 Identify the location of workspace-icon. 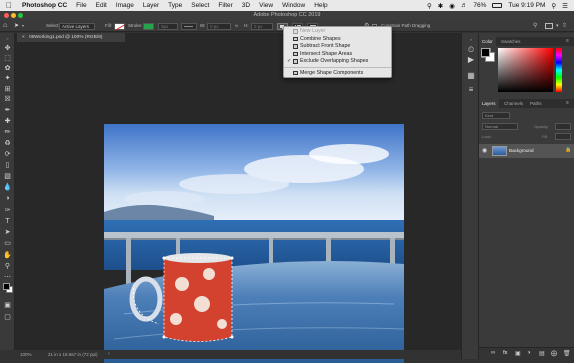
(549, 26).